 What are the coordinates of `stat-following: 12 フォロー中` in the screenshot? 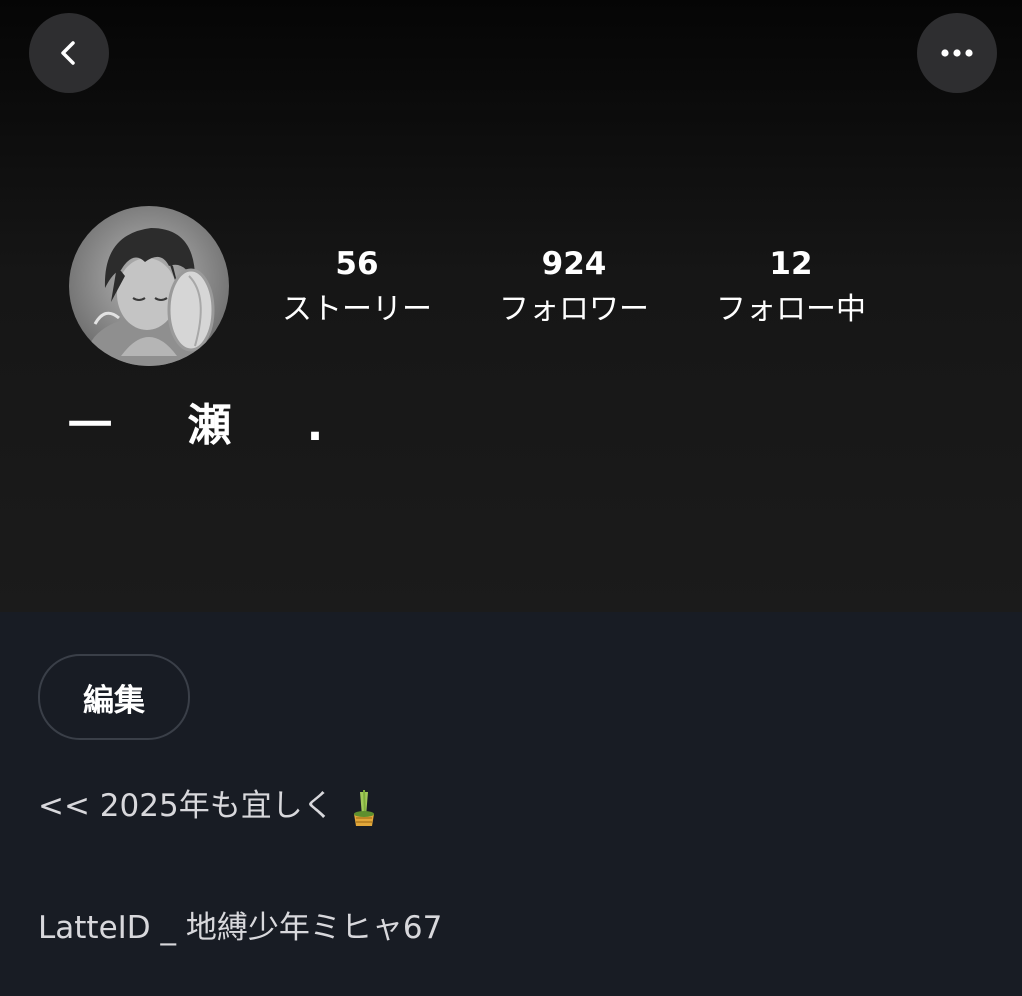 It's located at (791, 288).